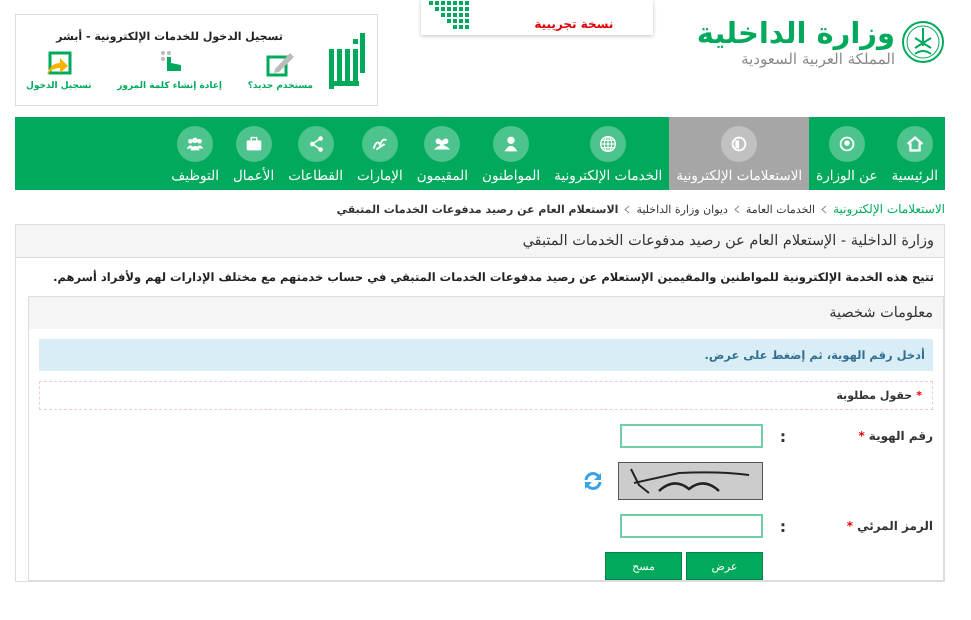 This screenshot has width=971, height=620. I want to click on nav-tab: الخدمات الإلكترونية, so click(608, 153).